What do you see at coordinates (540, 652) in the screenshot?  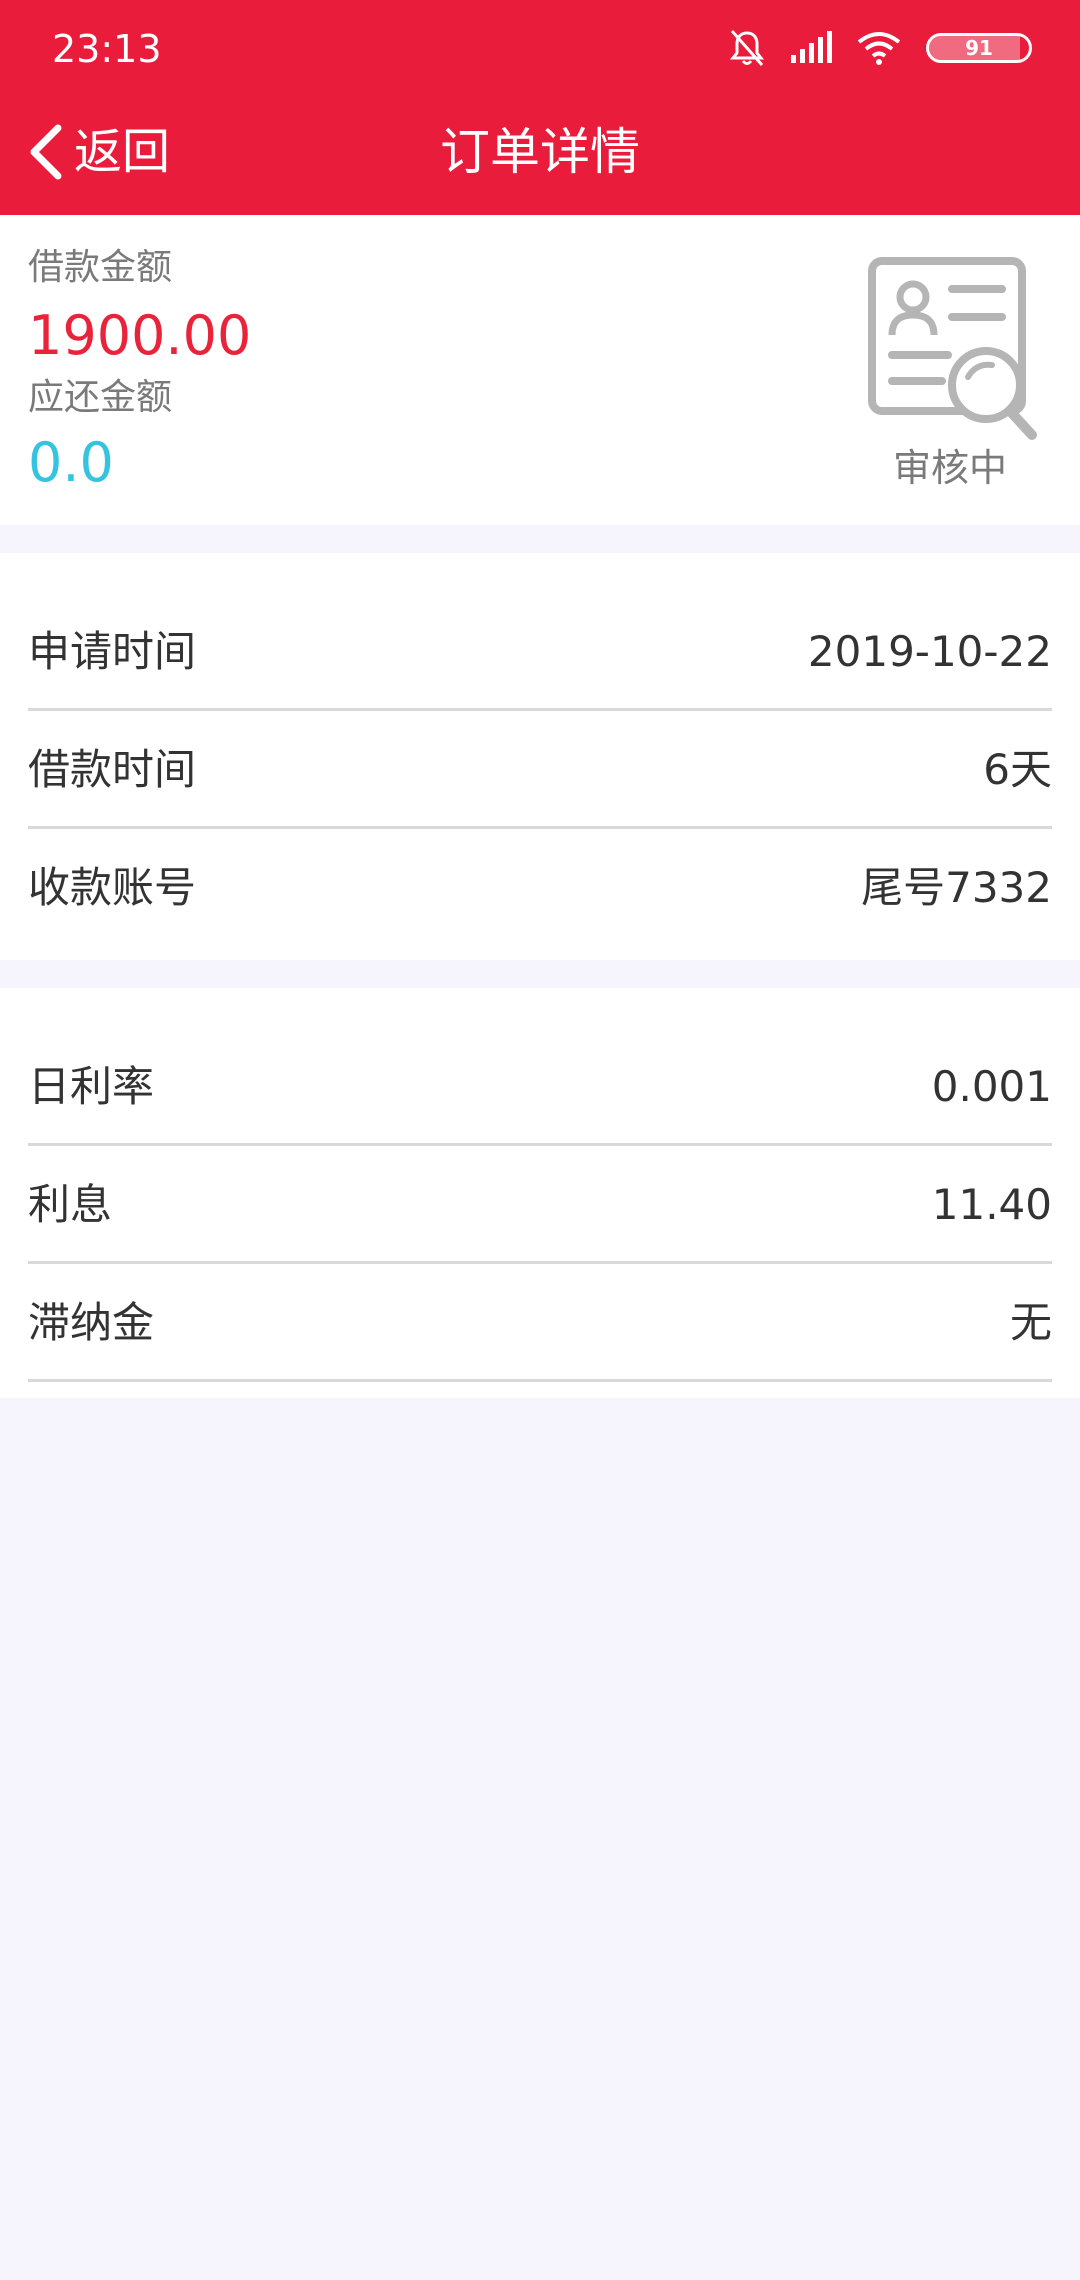 I see `detail-row-apply-time: 申请时间 2019-10-22` at bounding box center [540, 652].